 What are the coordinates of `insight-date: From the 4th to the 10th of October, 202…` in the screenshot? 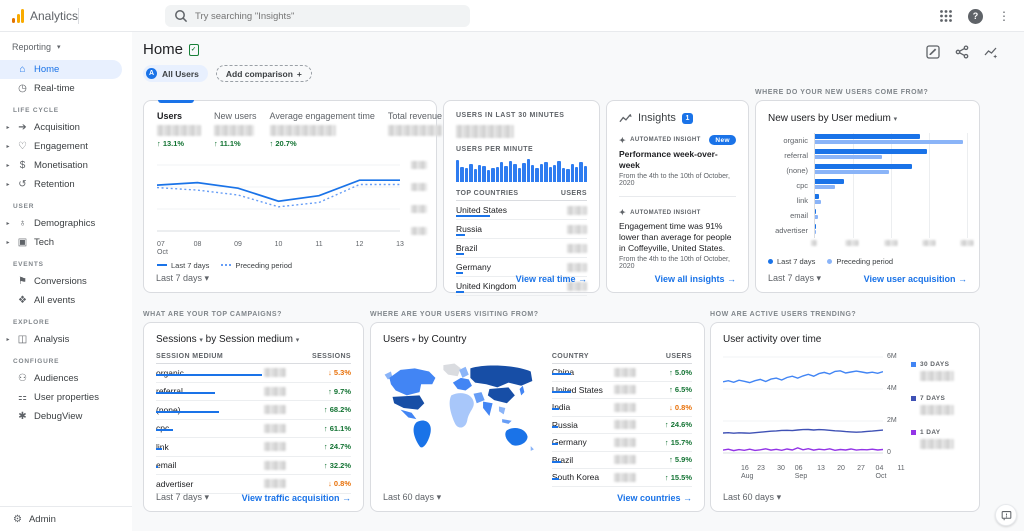 It's located at (674, 180).